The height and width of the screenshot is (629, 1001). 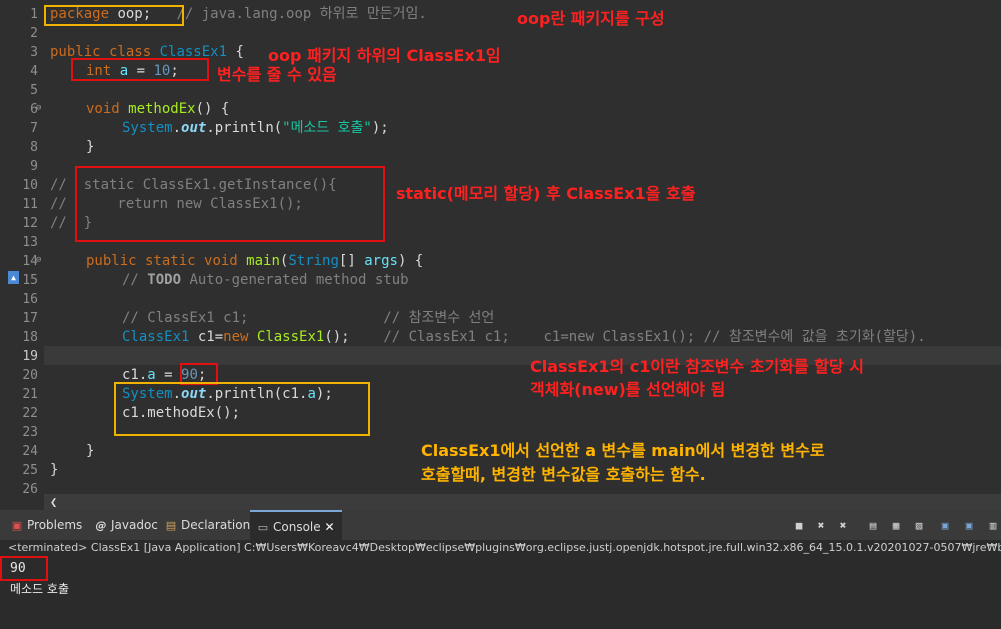 What do you see at coordinates (30, 489) in the screenshot?
I see `line-number: 26` at bounding box center [30, 489].